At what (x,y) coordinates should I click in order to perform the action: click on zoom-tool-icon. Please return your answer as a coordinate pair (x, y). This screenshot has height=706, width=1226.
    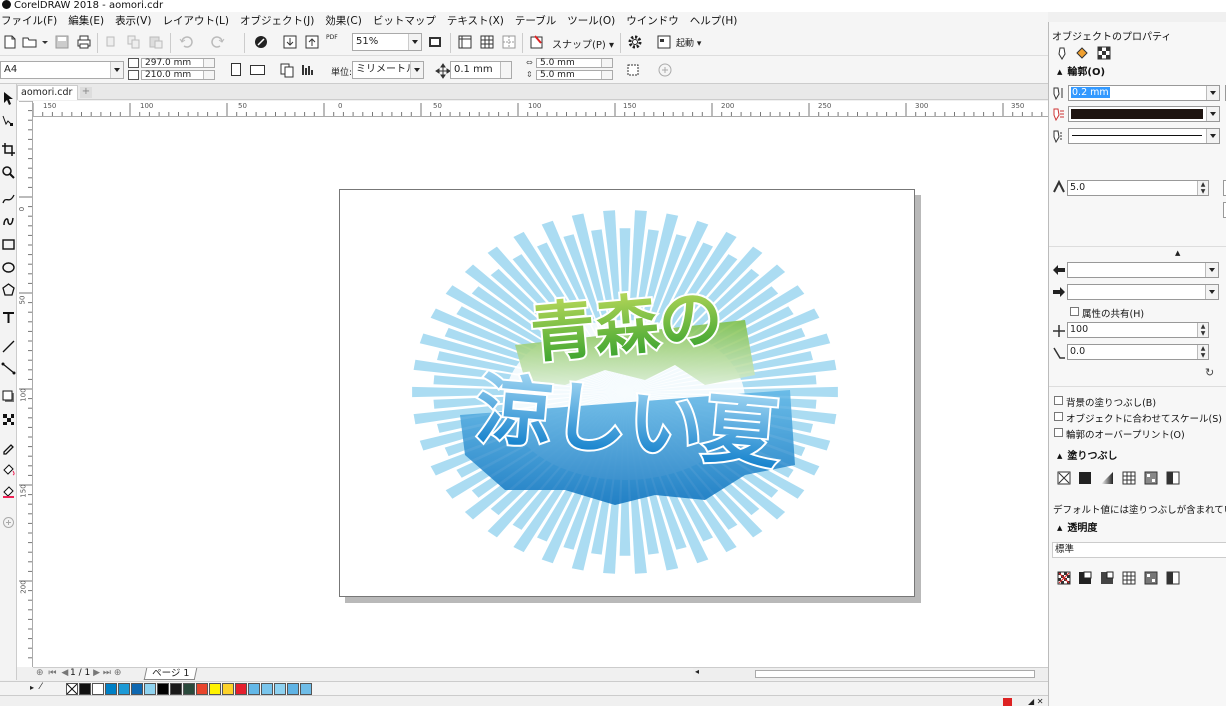
    Looking at the image, I should click on (8, 172).